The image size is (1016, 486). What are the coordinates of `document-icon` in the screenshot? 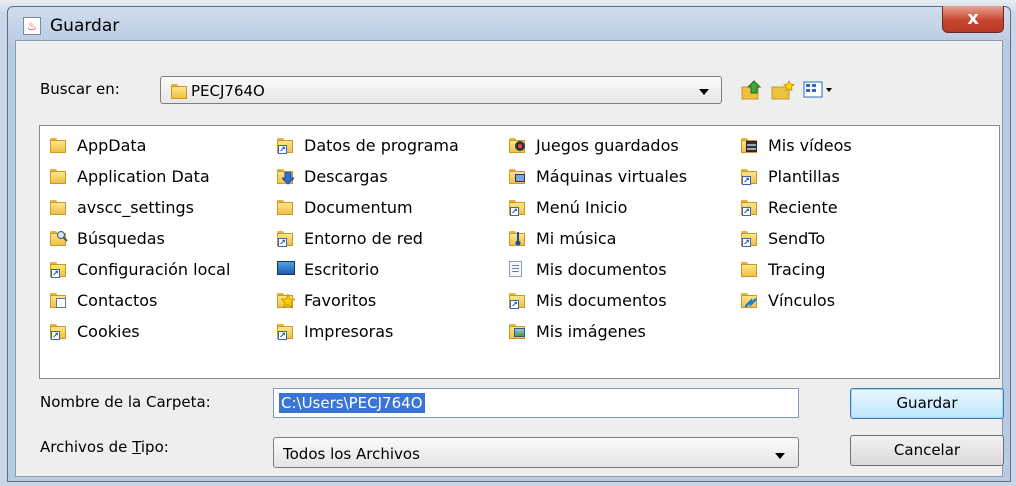 It's located at (518, 269).